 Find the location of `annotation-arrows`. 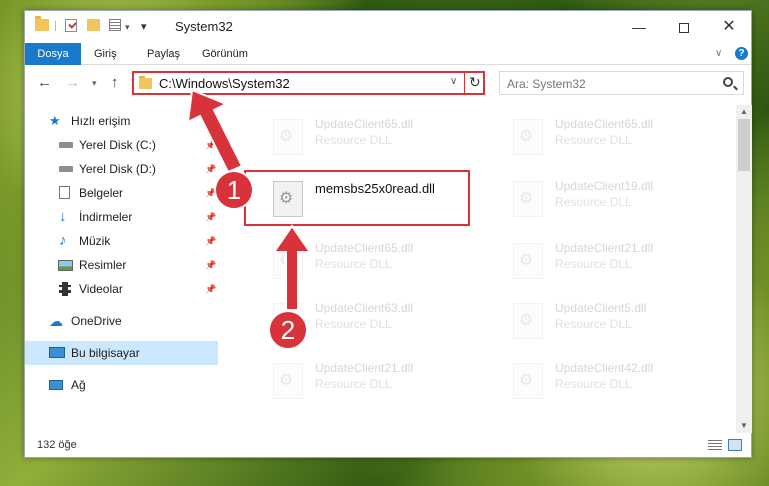

annotation-arrows is located at coordinates (249, 199).